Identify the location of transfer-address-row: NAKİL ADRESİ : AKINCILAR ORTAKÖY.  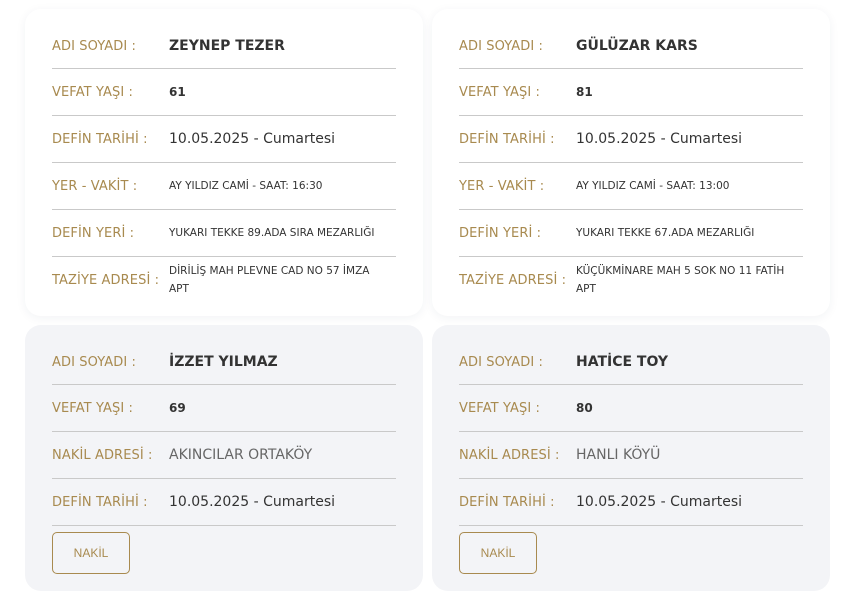
(224, 455).